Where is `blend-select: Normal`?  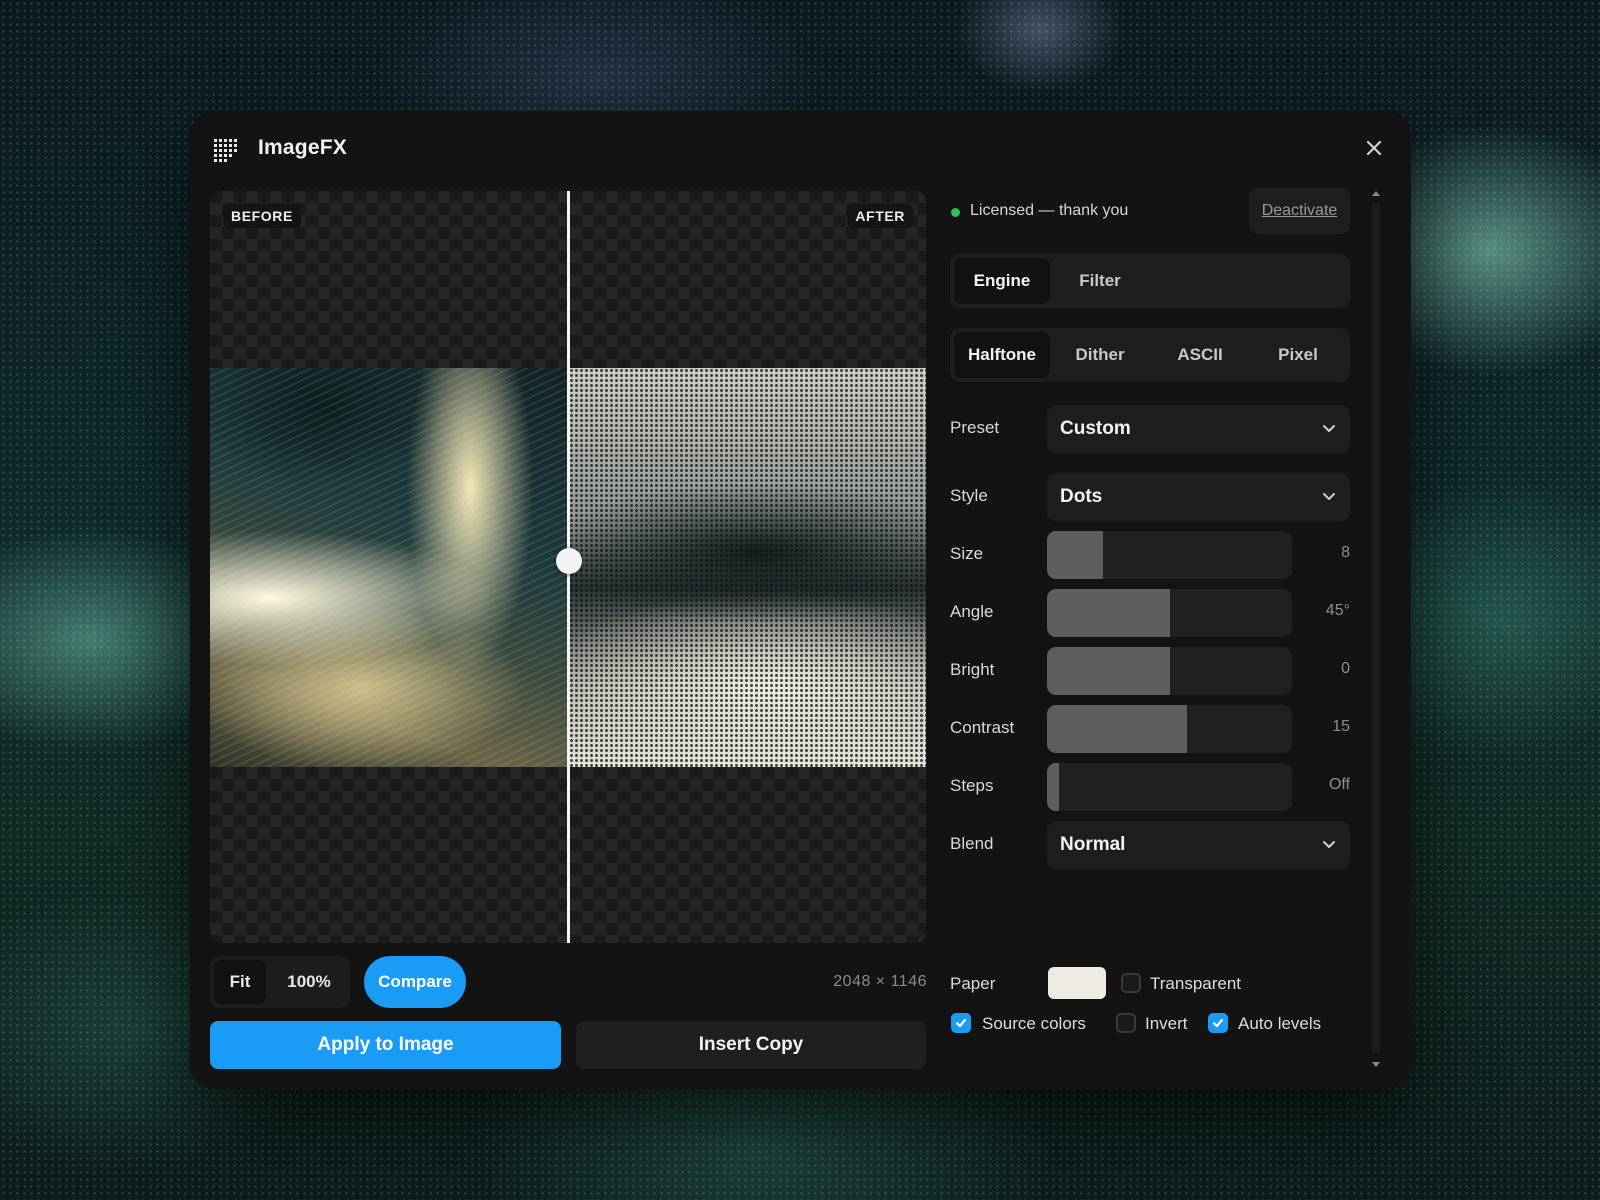 blend-select: Normal is located at coordinates (1198, 845).